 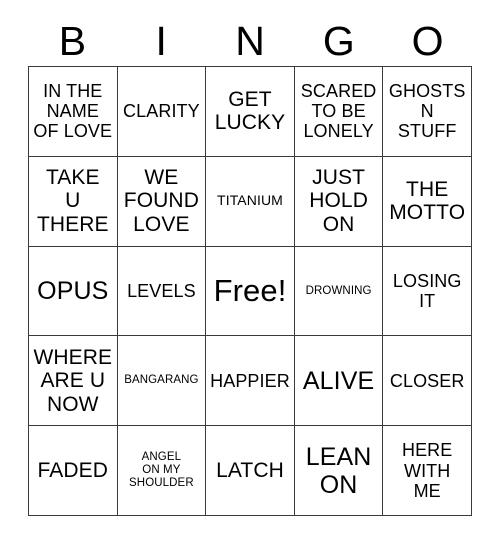 I want to click on bingo-cell-r2c3: TITANIUM, so click(x=250, y=201).